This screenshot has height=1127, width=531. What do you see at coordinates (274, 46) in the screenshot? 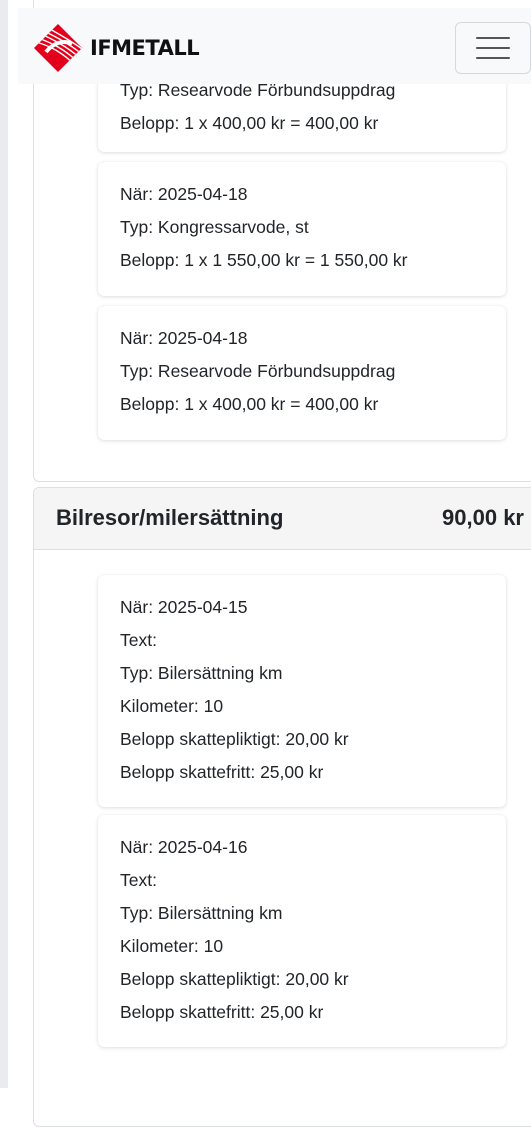
I see `top-navbar: IFMETALL` at bounding box center [274, 46].